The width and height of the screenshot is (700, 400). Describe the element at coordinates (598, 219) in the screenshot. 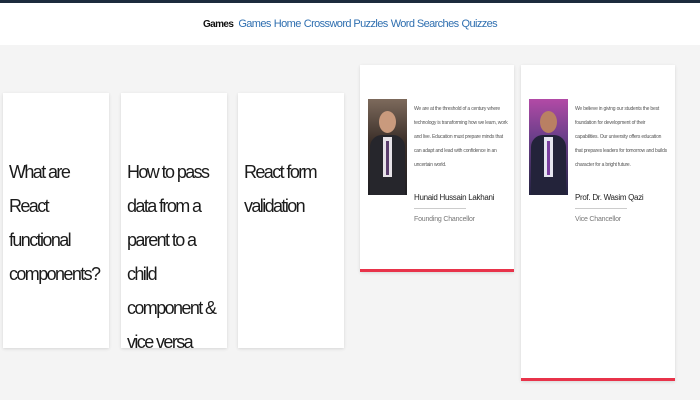

I see `profile-role: Vice Chancellor` at that location.